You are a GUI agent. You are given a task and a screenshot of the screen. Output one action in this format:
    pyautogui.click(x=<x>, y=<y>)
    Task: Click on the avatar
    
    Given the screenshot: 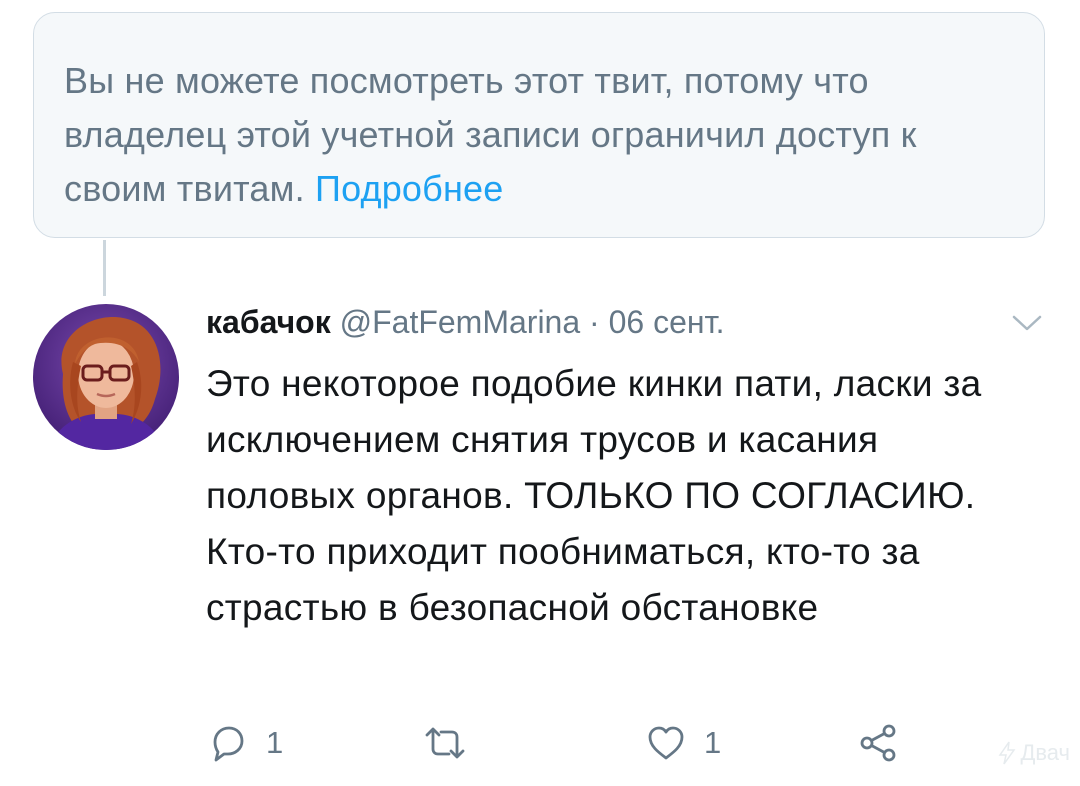 What is the action you would take?
    pyautogui.click(x=106, y=377)
    